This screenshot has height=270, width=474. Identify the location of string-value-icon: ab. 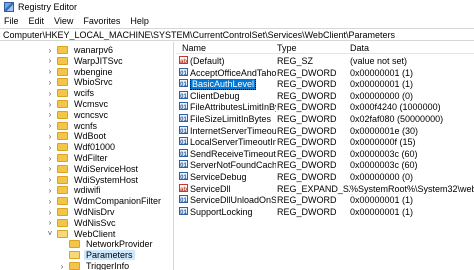
(183, 188).